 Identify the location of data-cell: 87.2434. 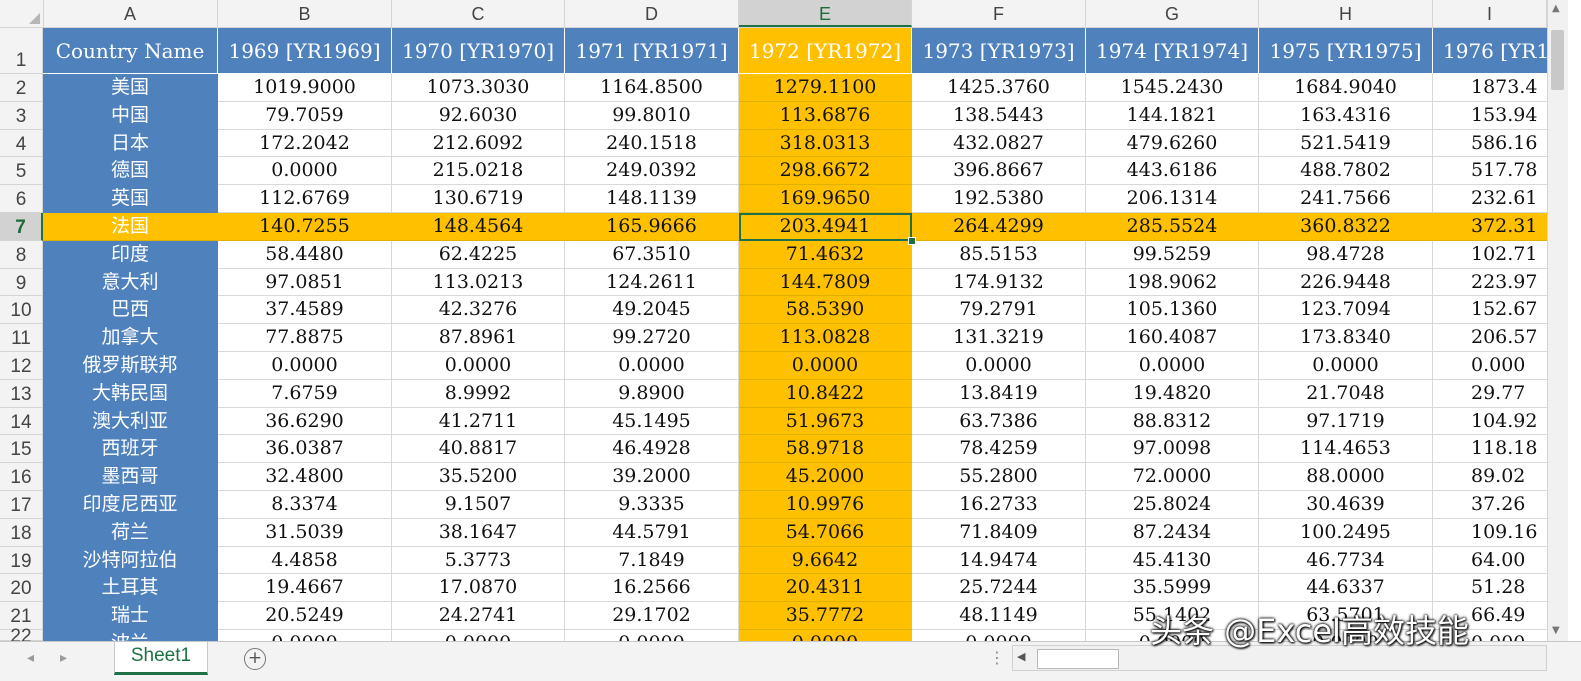
(1172, 532).